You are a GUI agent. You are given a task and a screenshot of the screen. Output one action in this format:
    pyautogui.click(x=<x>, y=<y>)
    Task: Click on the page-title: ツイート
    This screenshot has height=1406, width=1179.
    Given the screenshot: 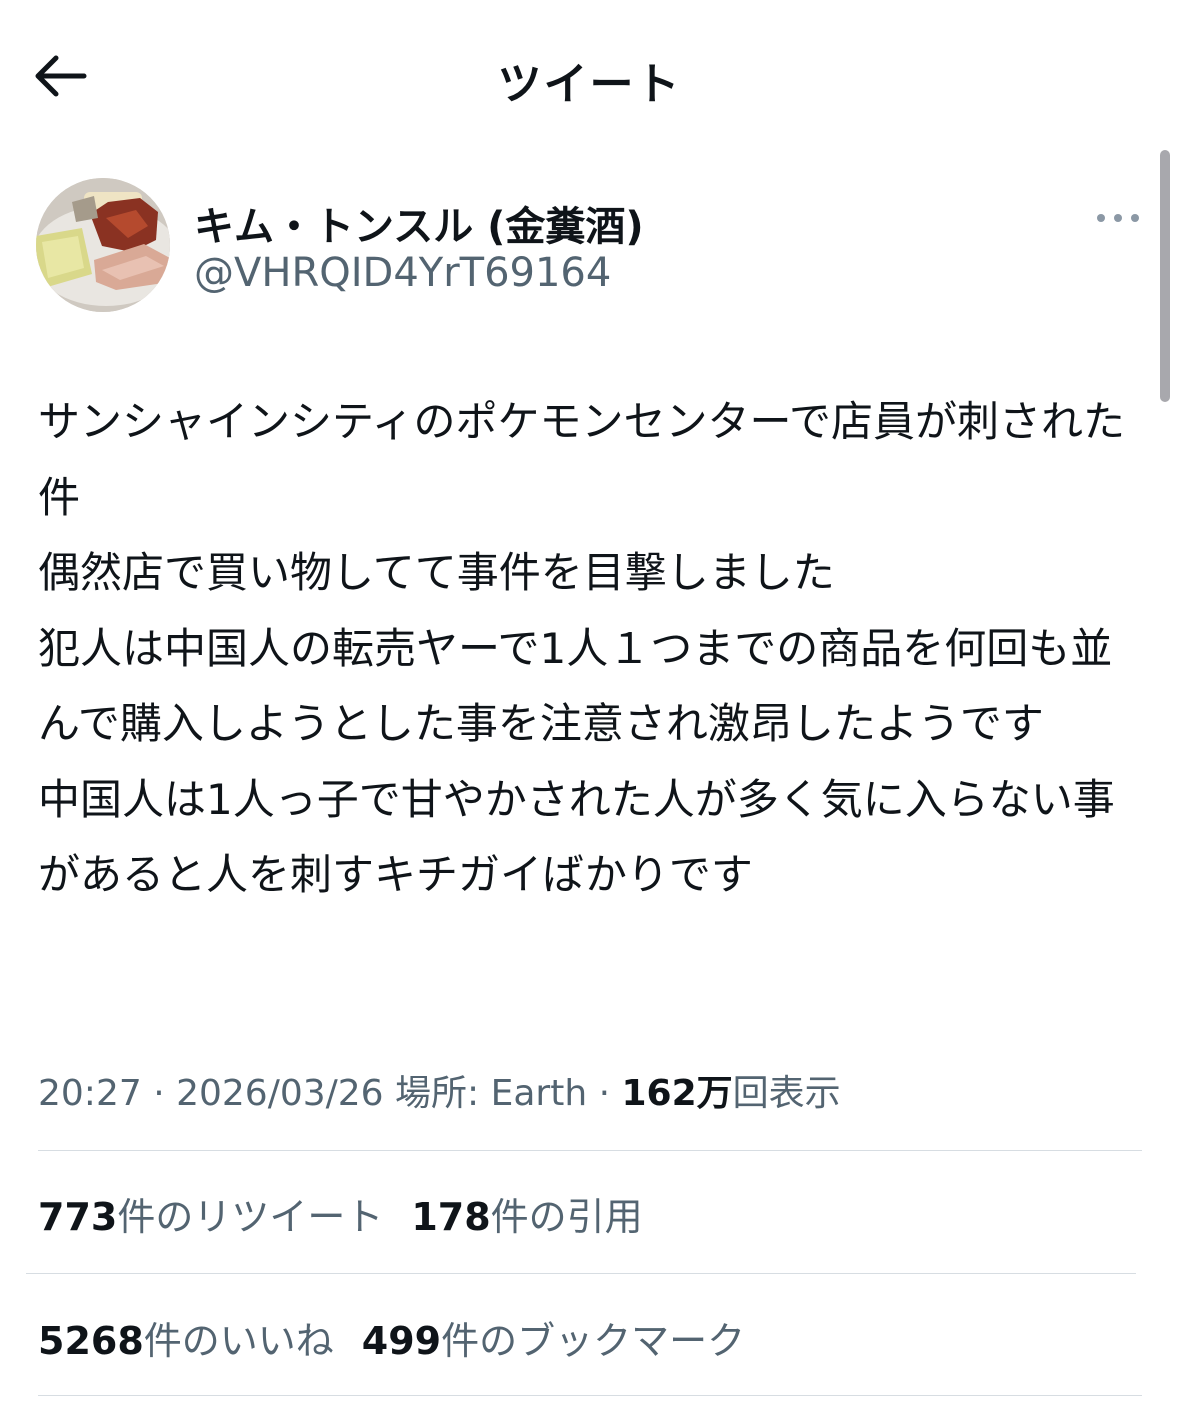 What is the action you would take?
    pyautogui.click(x=589, y=84)
    